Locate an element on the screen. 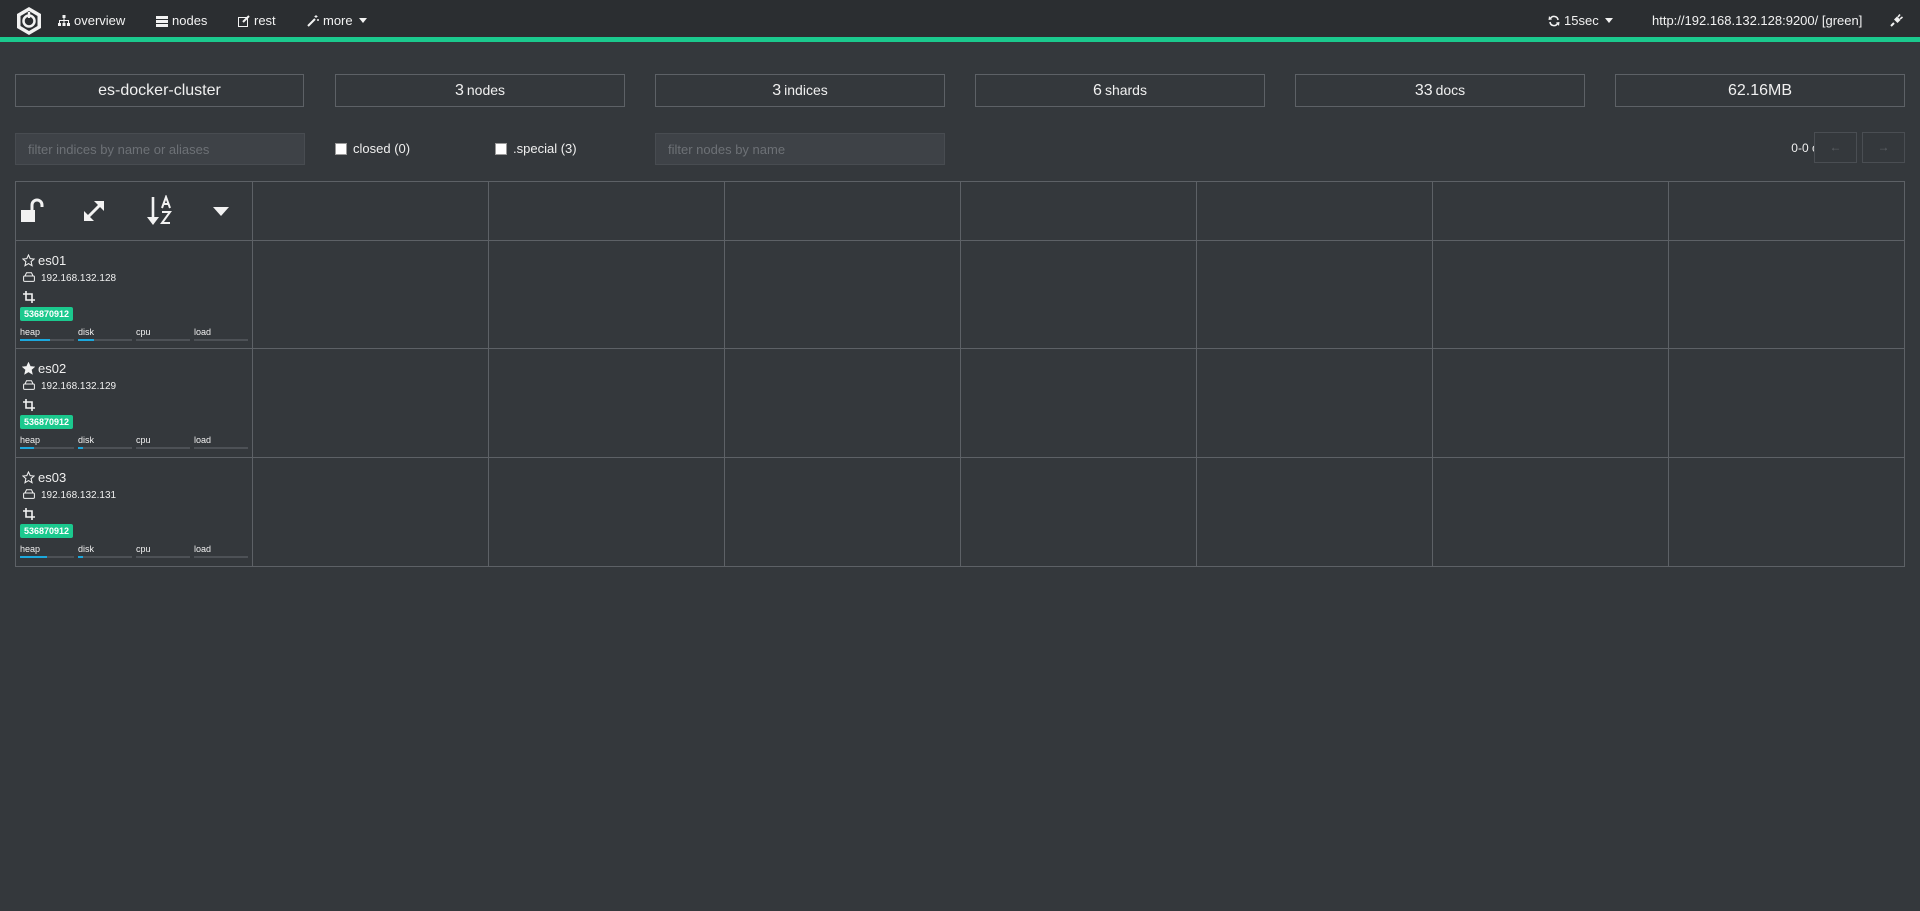 The width and height of the screenshot is (1920, 911). cluster-name-text: es-docker-cluster is located at coordinates (159, 90).